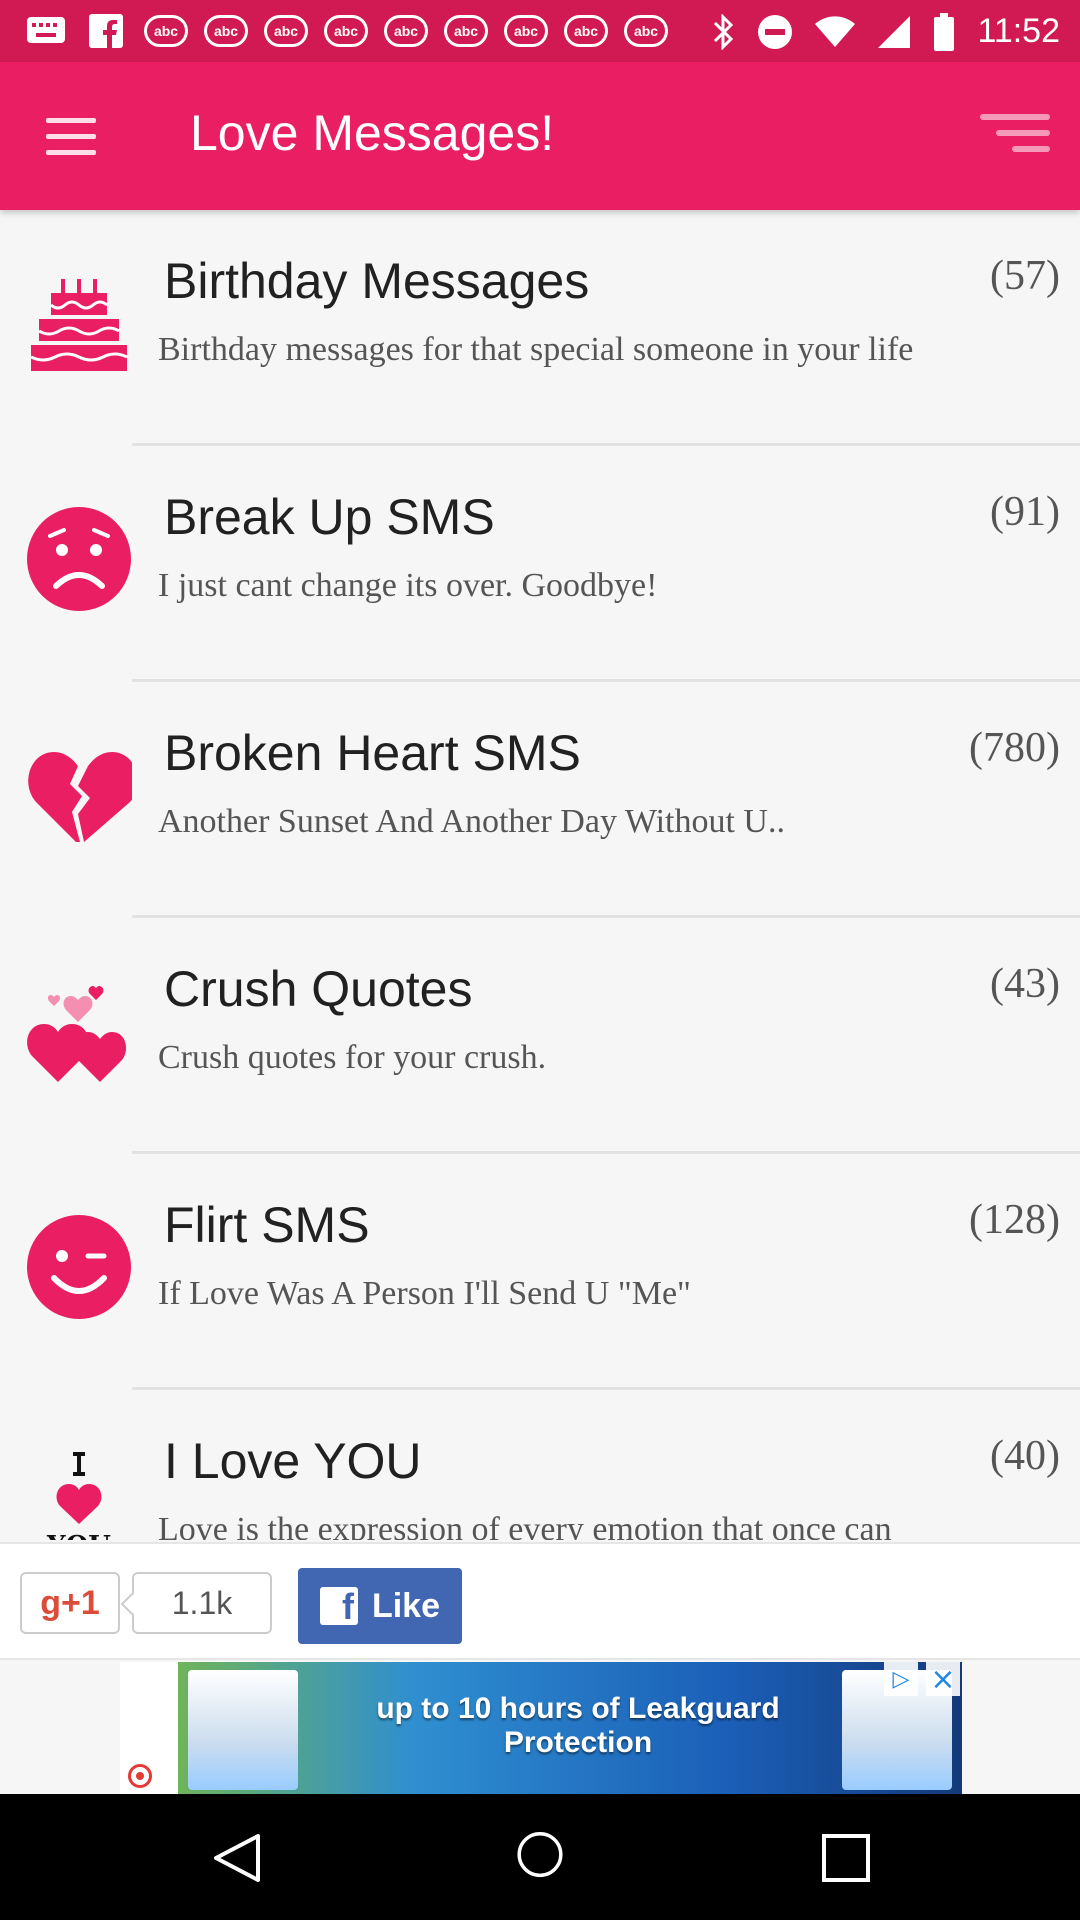 The width and height of the screenshot is (1080, 1920). Describe the element at coordinates (78, 1535) in the screenshot. I see `svg-text: YOU` at that location.